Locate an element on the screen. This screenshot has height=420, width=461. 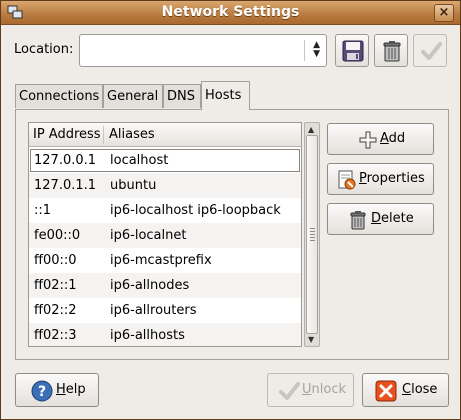
close-icon: × is located at coordinates (444, 12).